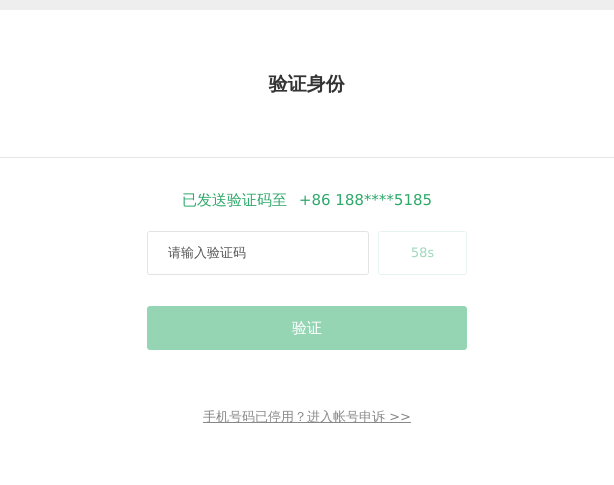 The image size is (614, 485). I want to click on code-input-field: 请输入验证码, so click(258, 253).